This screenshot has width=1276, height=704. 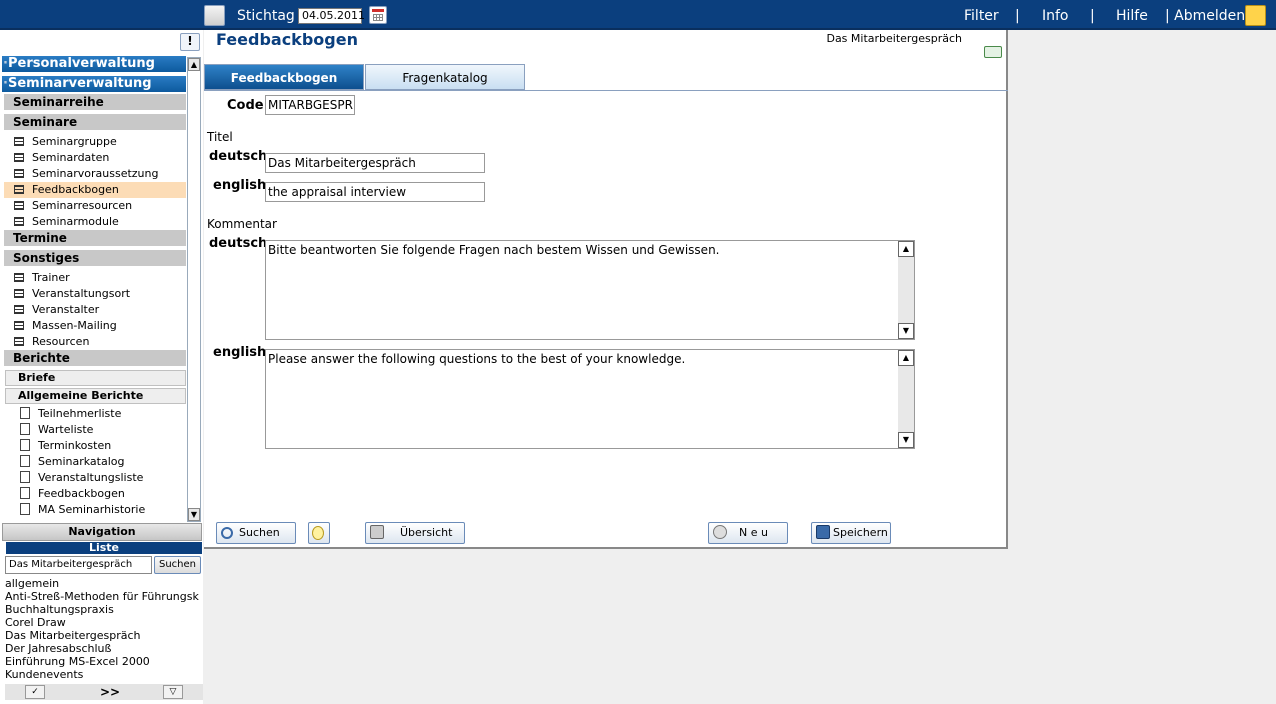 I want to click on neu-button: N e u, so click(x=748, y=533).